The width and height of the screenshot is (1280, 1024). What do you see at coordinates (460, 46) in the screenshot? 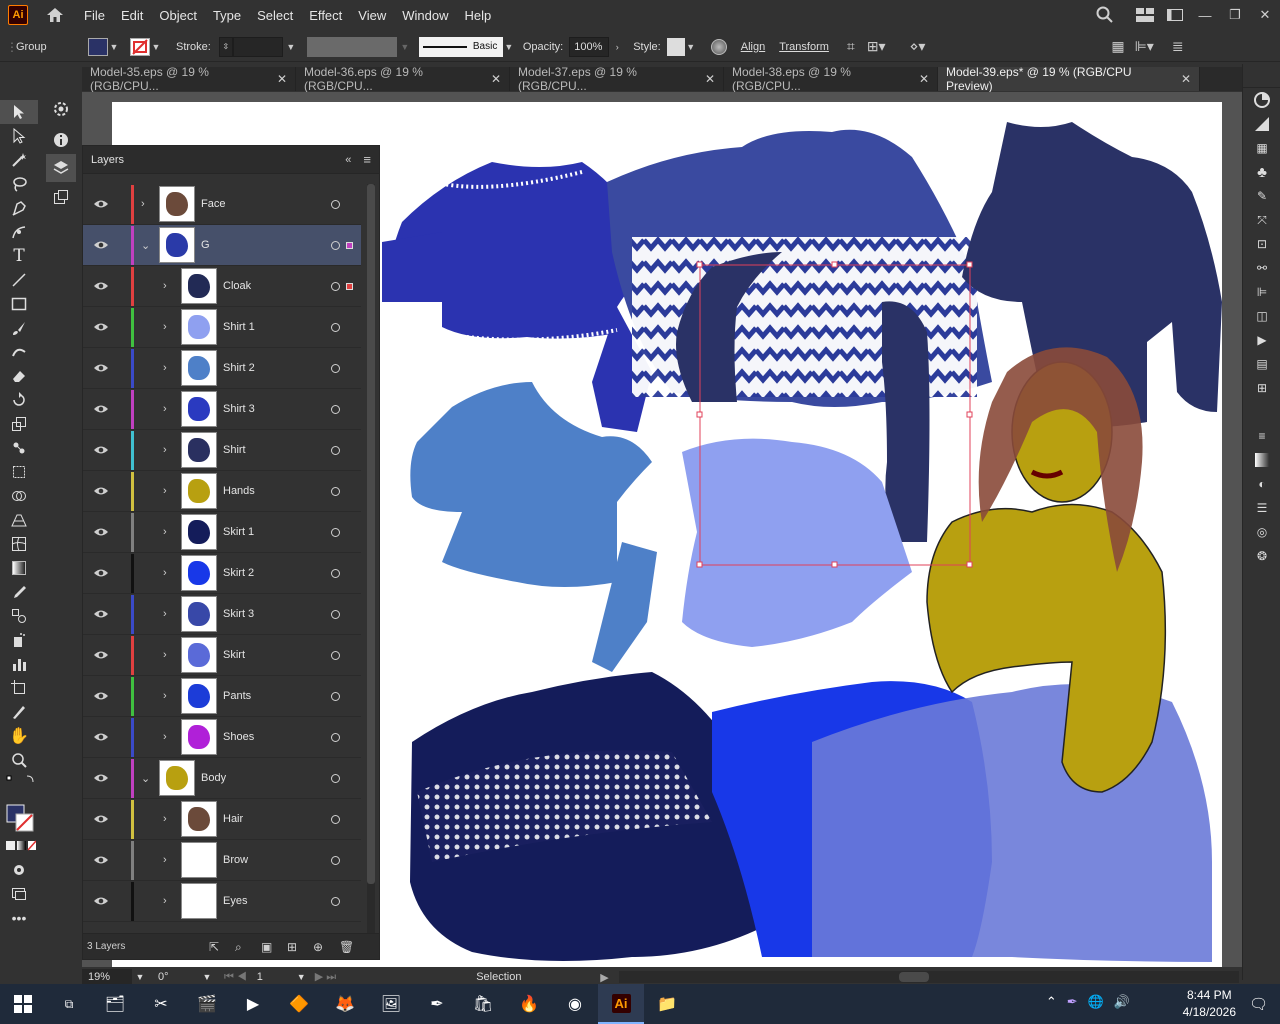
I see `brush-definition: Basic` at bounding box center [460, 46].